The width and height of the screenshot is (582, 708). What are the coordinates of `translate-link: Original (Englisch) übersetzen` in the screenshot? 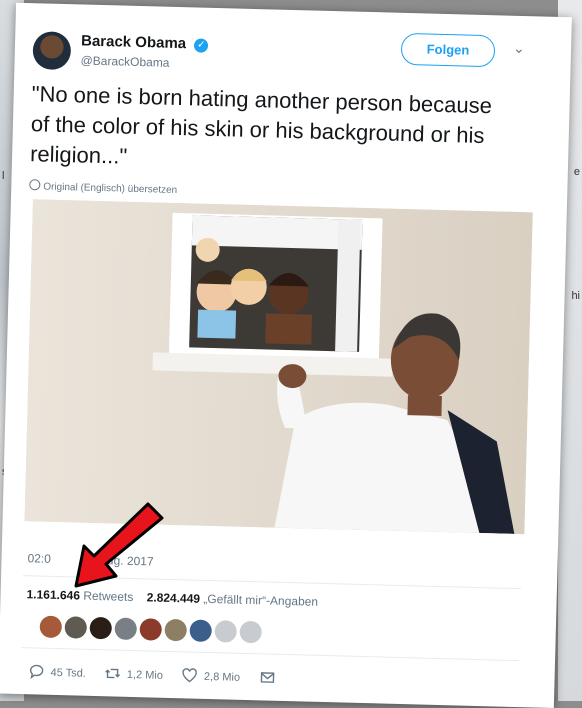 It's located at (103, 187).